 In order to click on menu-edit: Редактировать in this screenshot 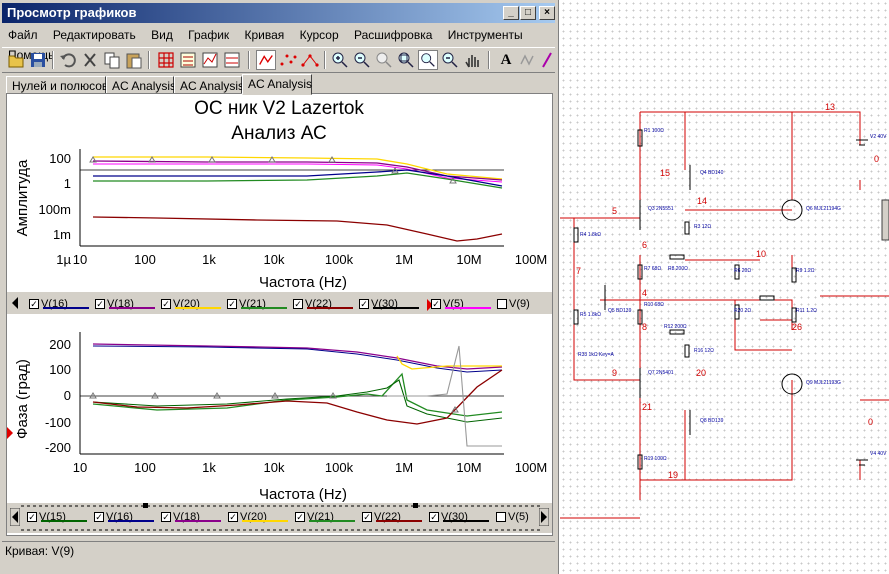, I will do `click(94, 35)`.